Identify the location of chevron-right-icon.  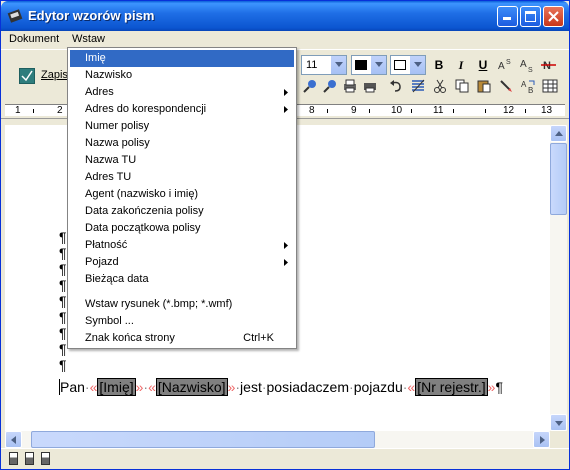
(542, 440).